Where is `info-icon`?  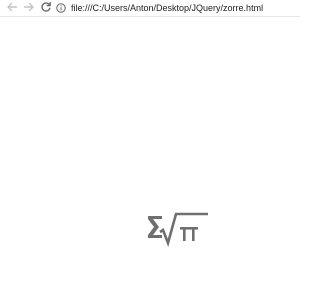
info-icon is located at coordinates (61, 7).